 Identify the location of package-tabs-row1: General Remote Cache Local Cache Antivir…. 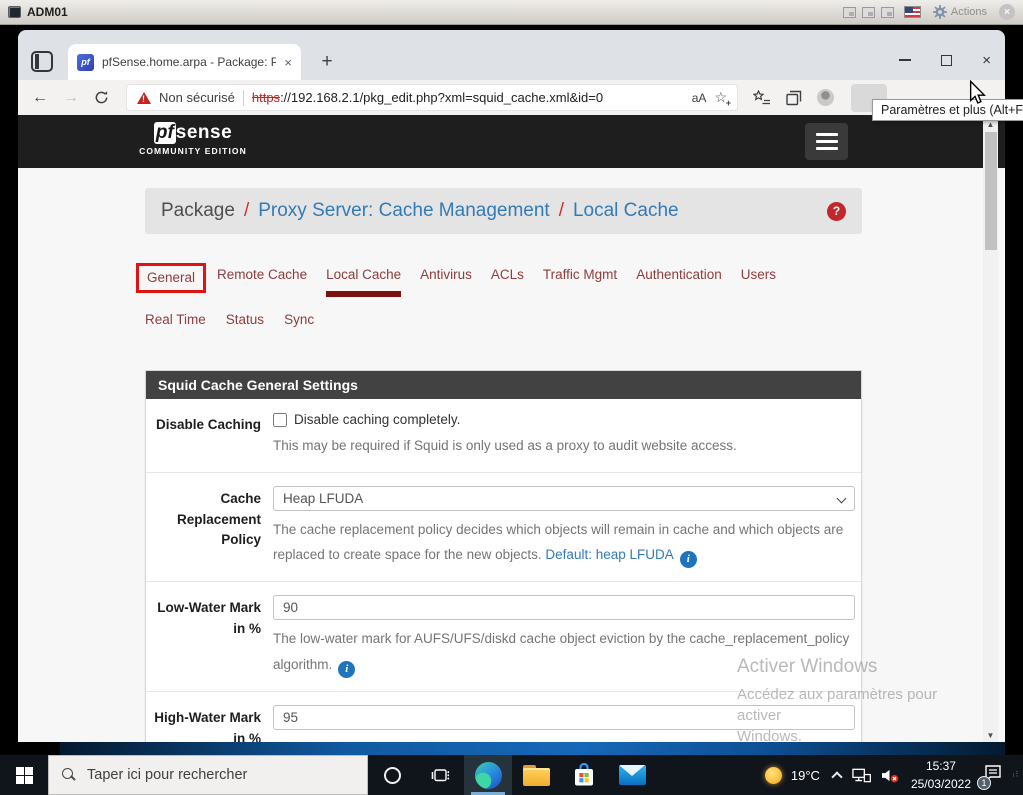
(499, 280).